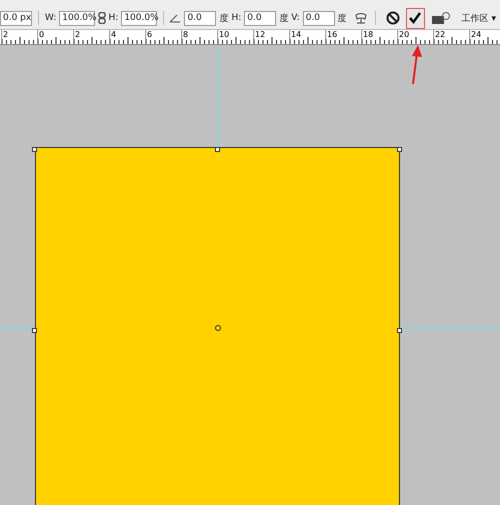 This screenshot has width=500, height=505. I want to click on ruler-label: 8, so click(185, 34).